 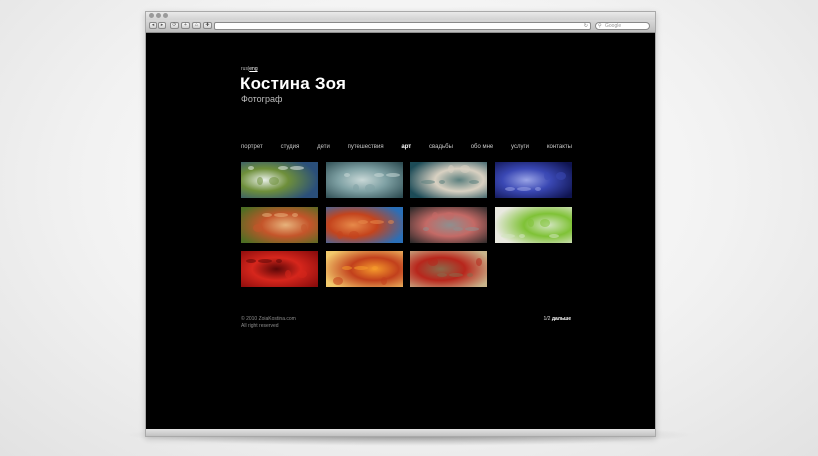 I want to click on nav-item-travel: путешествия, so click(x=366, y=147).